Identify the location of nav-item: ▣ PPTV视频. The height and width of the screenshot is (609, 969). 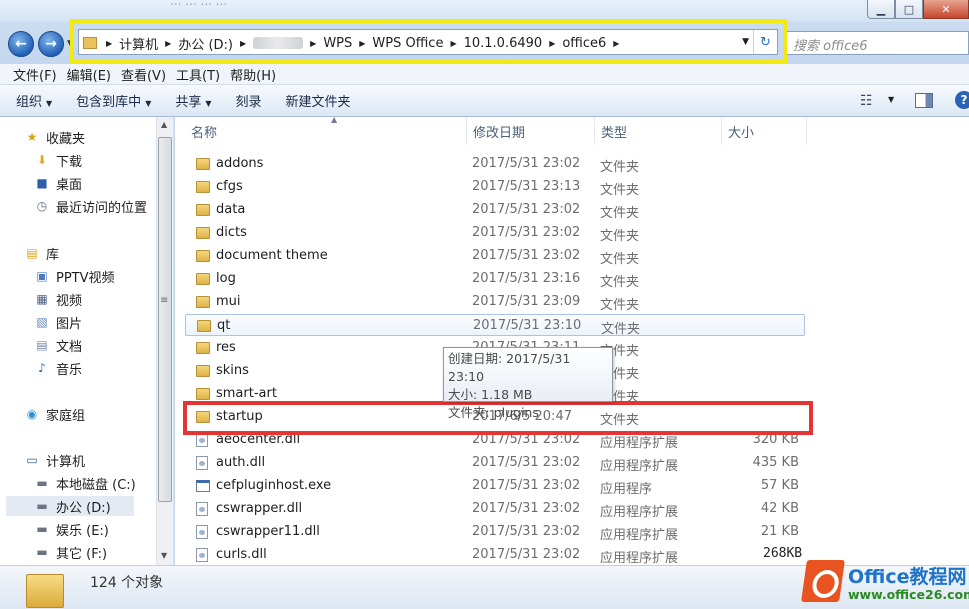
(74, 276).